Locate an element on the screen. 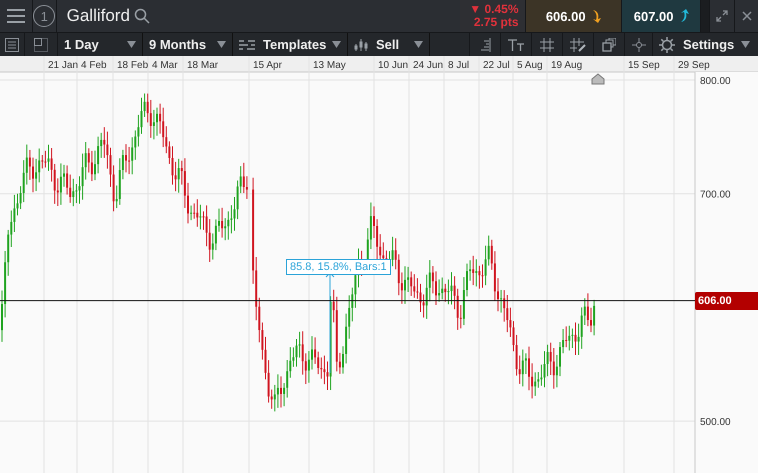  selection-icon is located at coordinates (41, 45).